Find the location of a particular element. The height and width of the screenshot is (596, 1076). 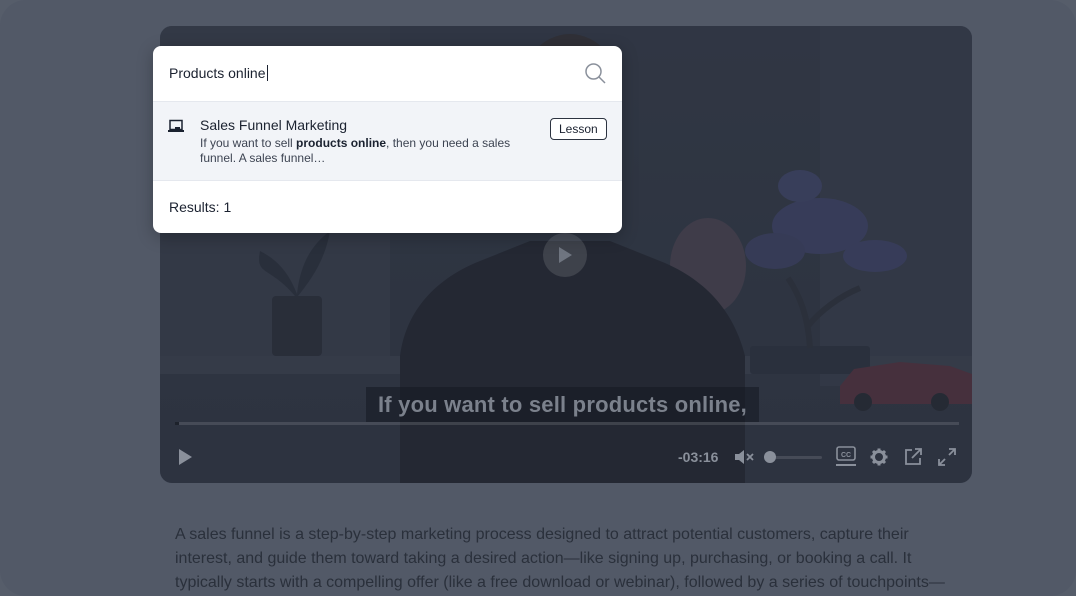

fullscreen-icon is located at coordinates (947, 457).